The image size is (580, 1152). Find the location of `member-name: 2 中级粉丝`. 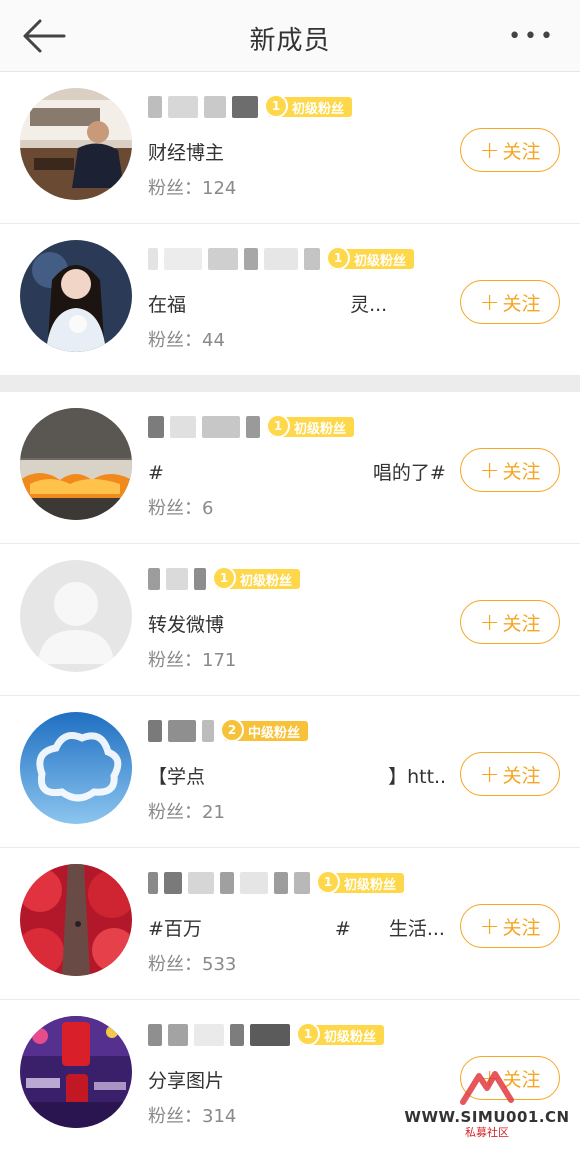

member-name: 2 中级粉丝 is located at coordinates (228, 731).